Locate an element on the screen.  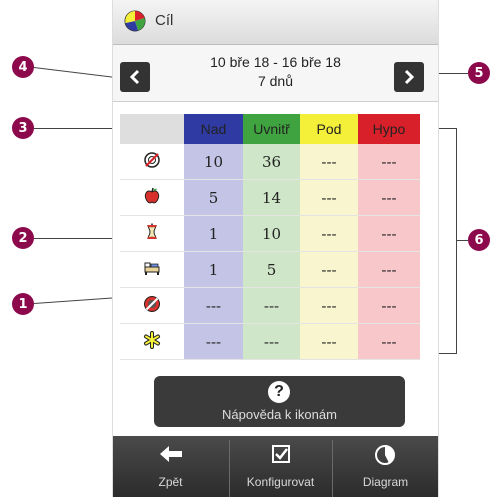
before-meal-apple-icon is located at coordinates (152, 195).